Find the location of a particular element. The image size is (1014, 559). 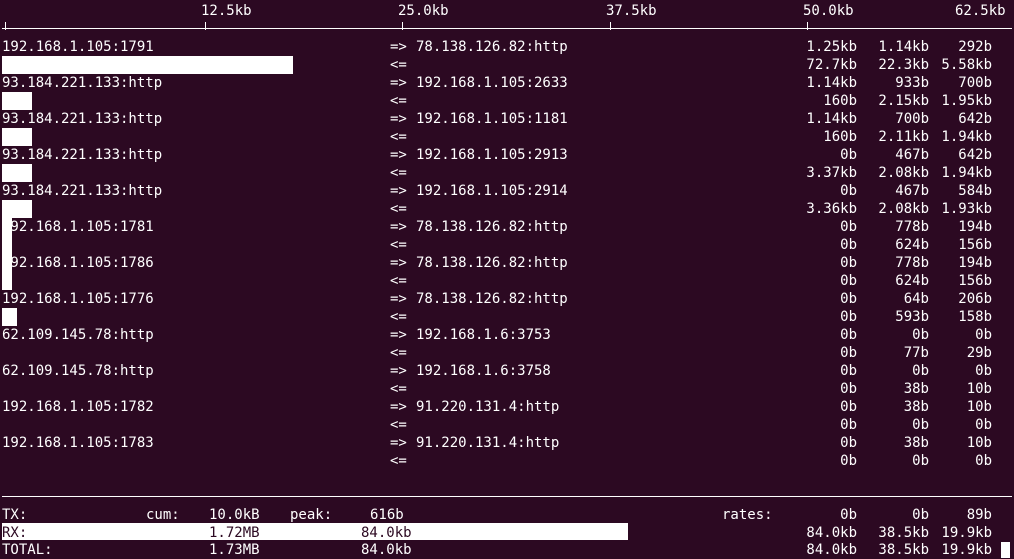

tx-rate-10s: 700b is located at coordinates (912, 119).